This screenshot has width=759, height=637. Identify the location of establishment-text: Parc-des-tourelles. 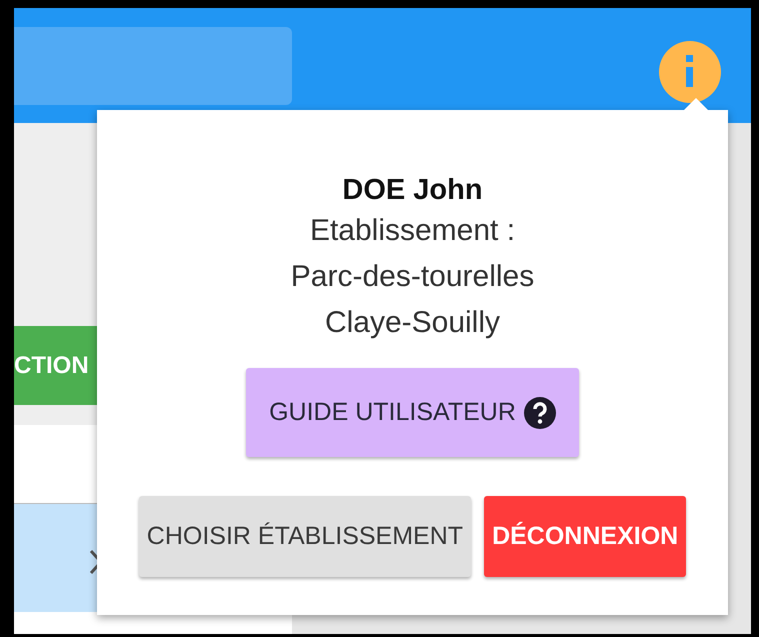
(412, 277).